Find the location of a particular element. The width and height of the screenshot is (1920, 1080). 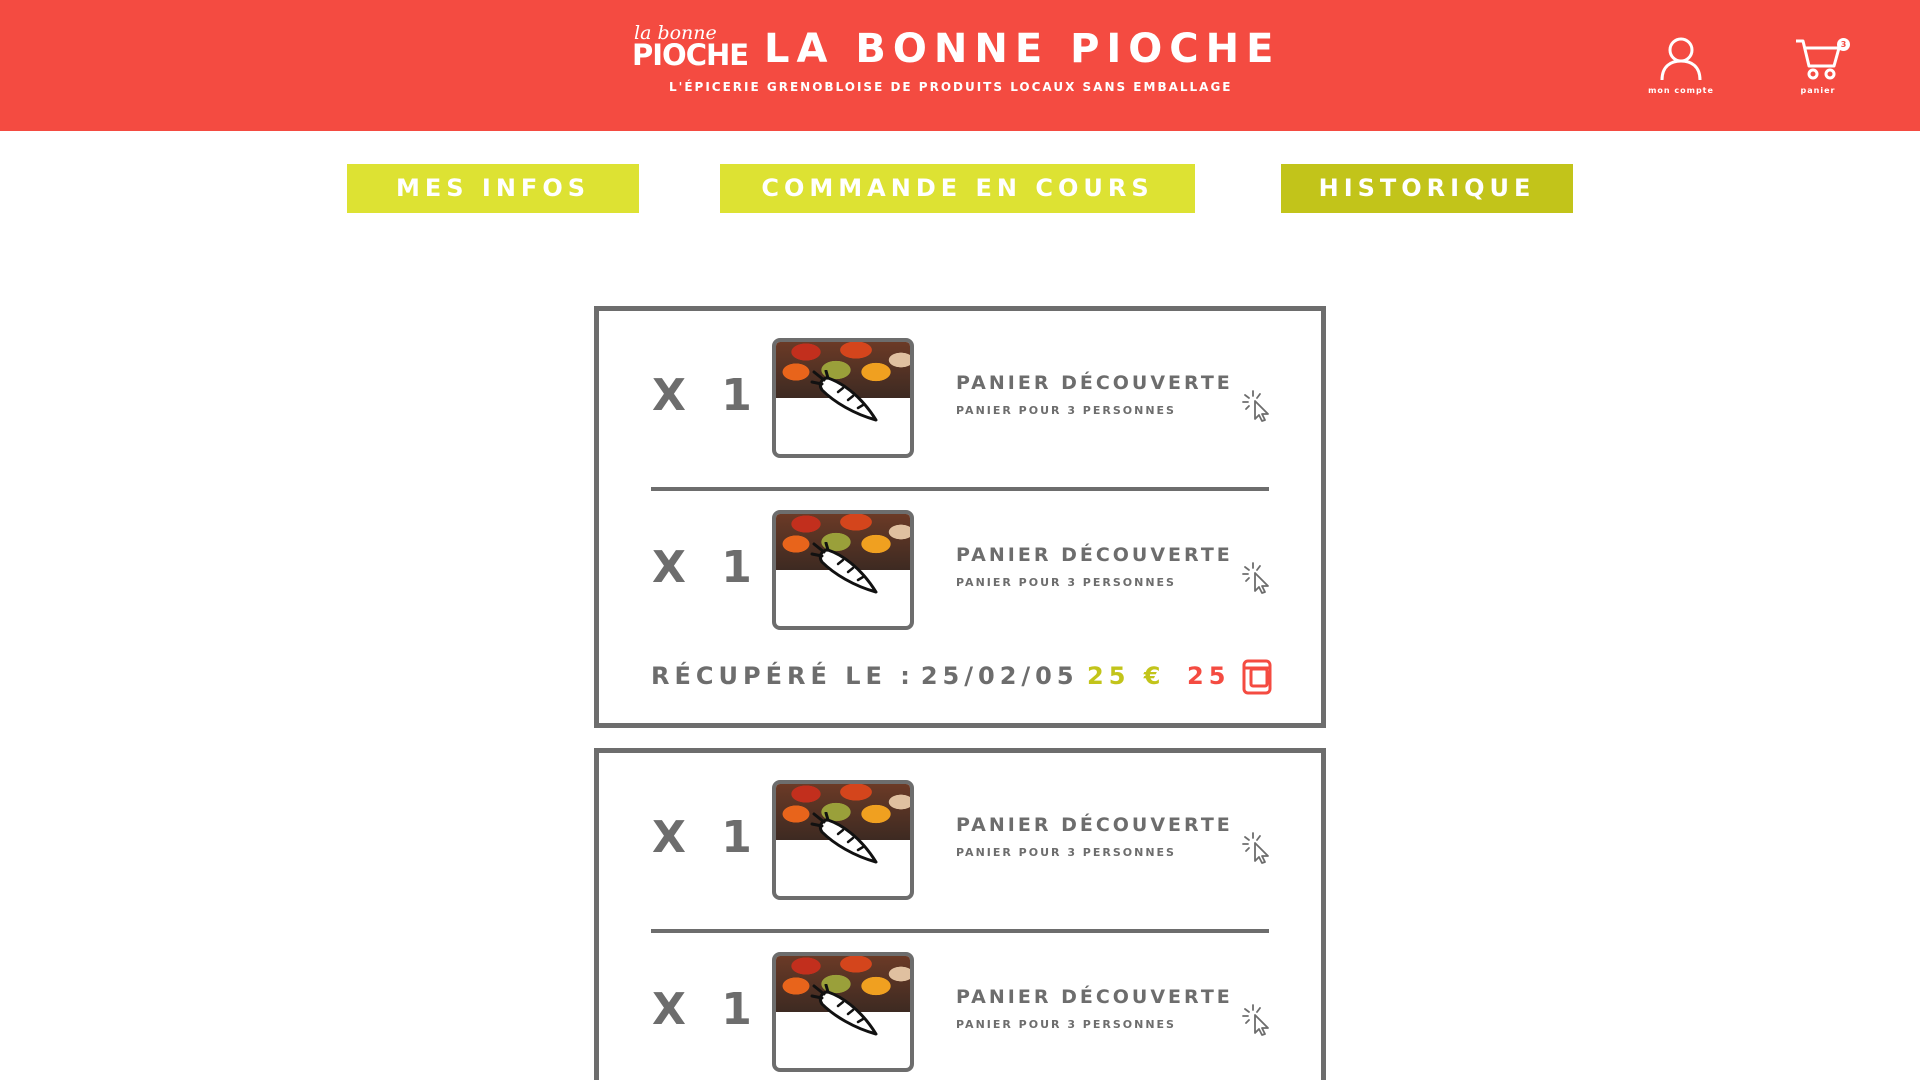

order-points: 25 is located at coordinates (1209, 676).